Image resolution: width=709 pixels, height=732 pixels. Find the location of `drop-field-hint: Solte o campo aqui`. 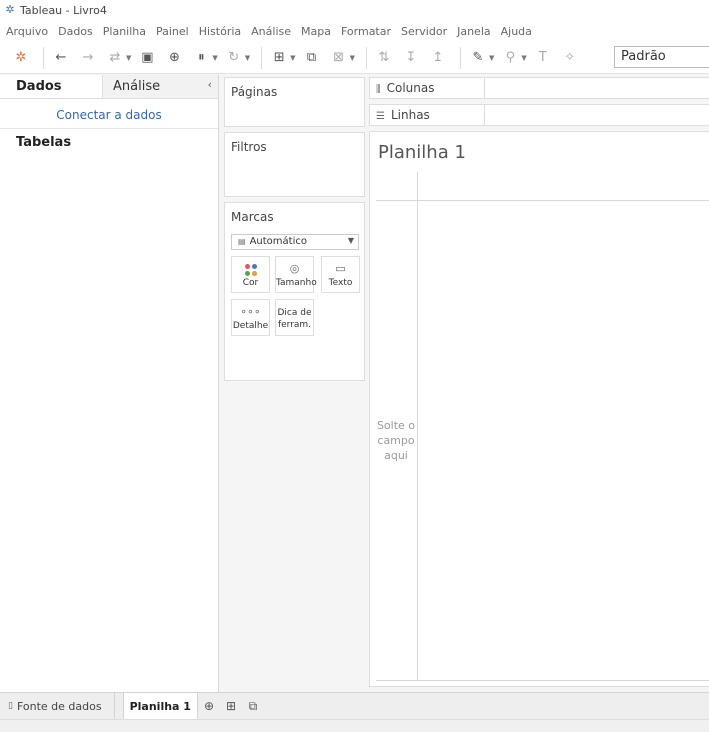

drop-field-hint: Solte o campo aqui is located at coordinates (396, 440).